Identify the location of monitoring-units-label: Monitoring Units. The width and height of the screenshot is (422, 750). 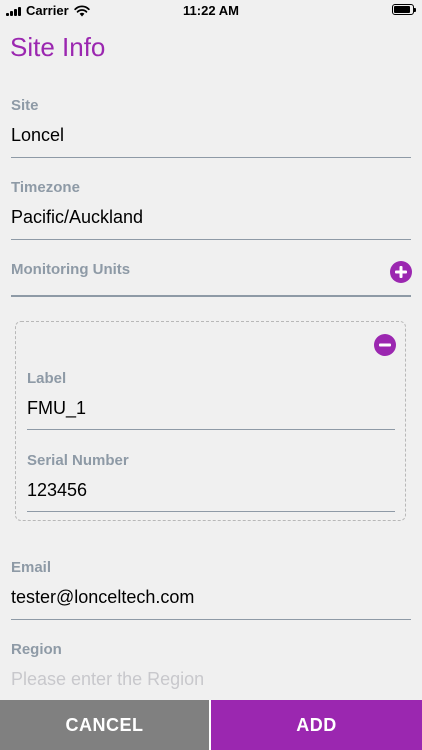
(71, 269).